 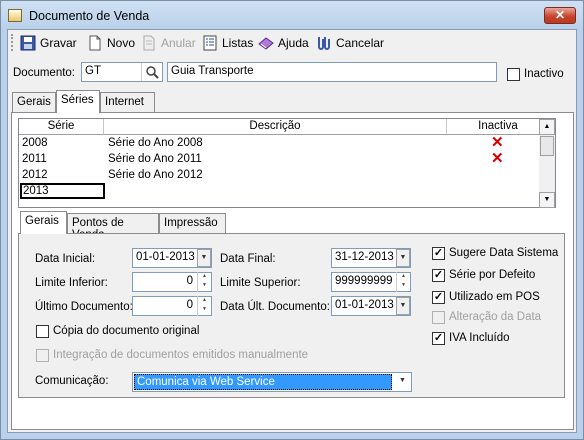 I want to click on alteracao-data-label: Alteração da Data, so click(x=495, y=317).